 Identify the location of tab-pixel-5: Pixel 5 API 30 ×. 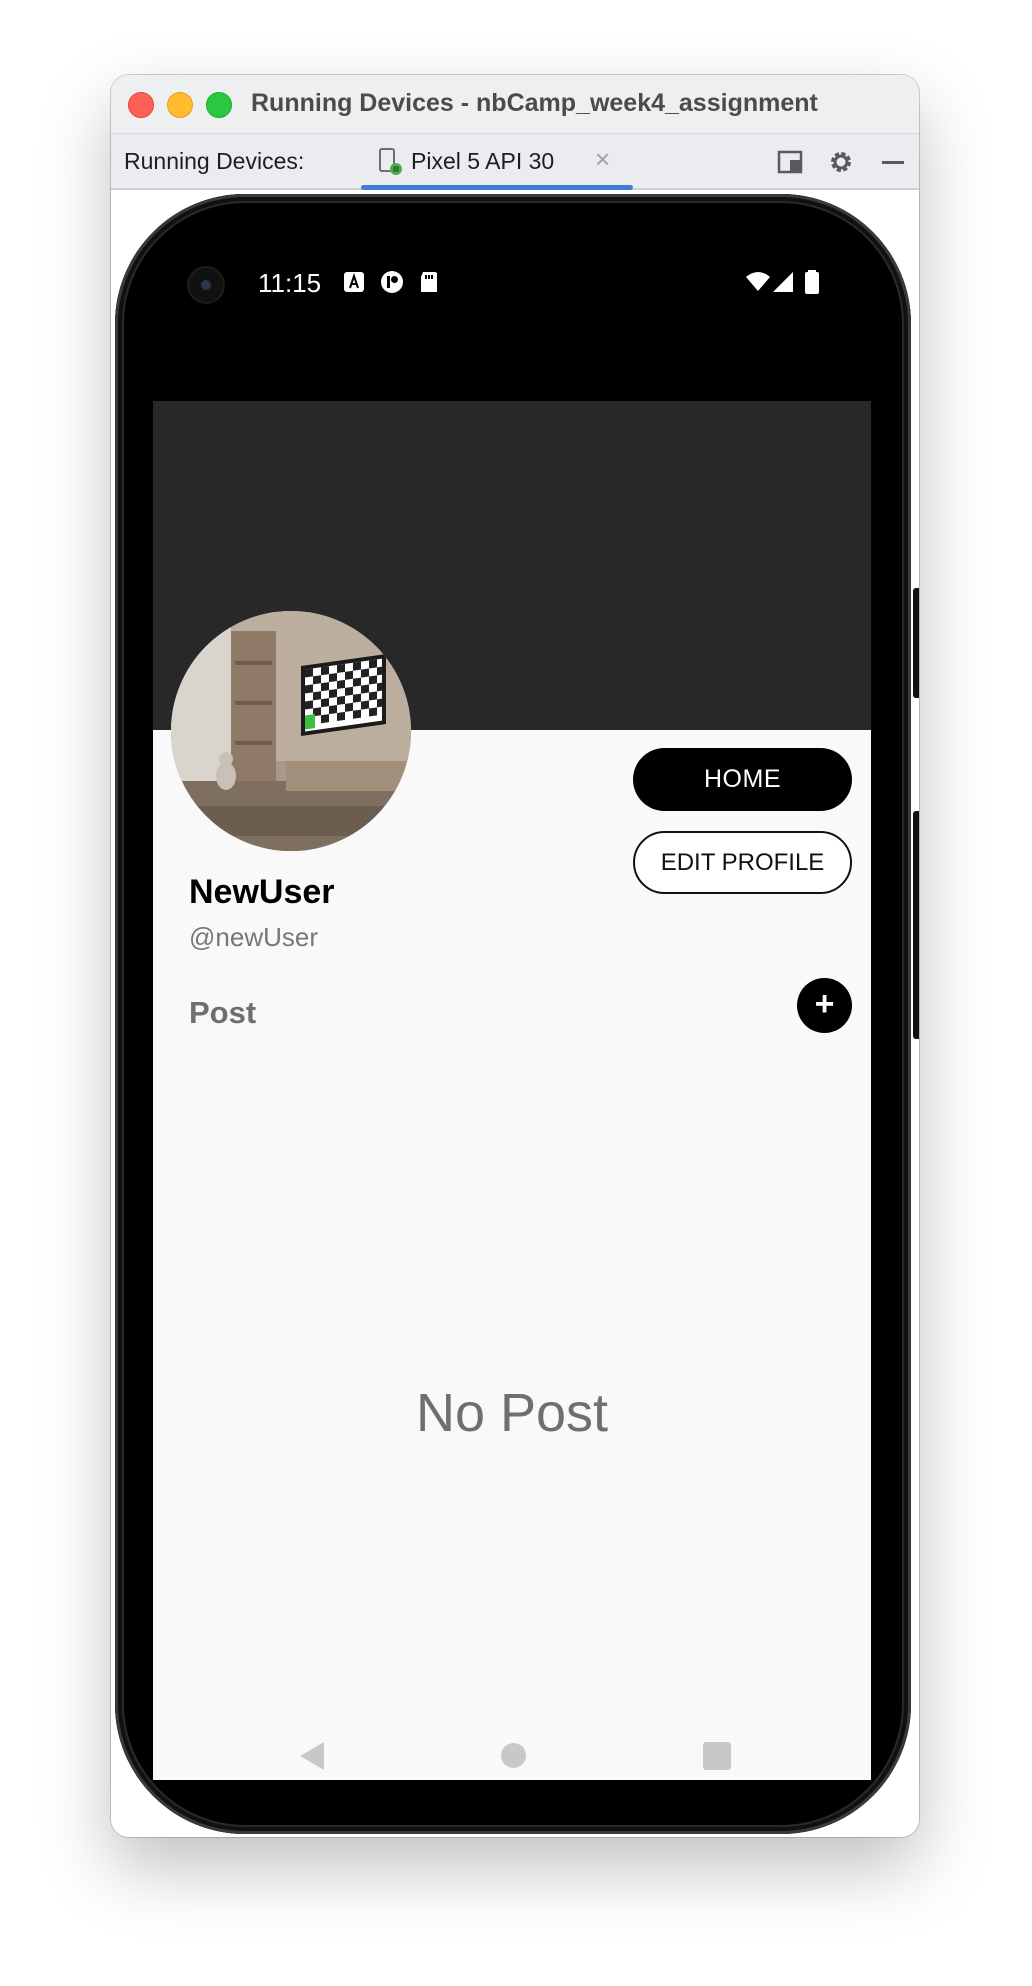
(497, 162).